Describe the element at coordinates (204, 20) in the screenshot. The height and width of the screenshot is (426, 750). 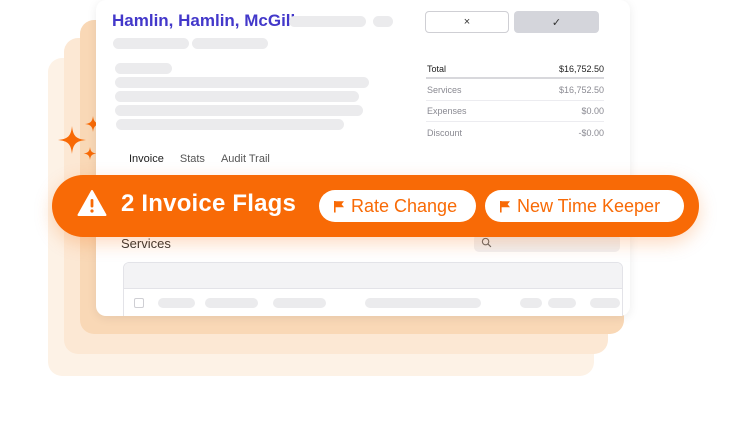
I see `client-name: Hamlin, Hamlin, McGill` at that location.